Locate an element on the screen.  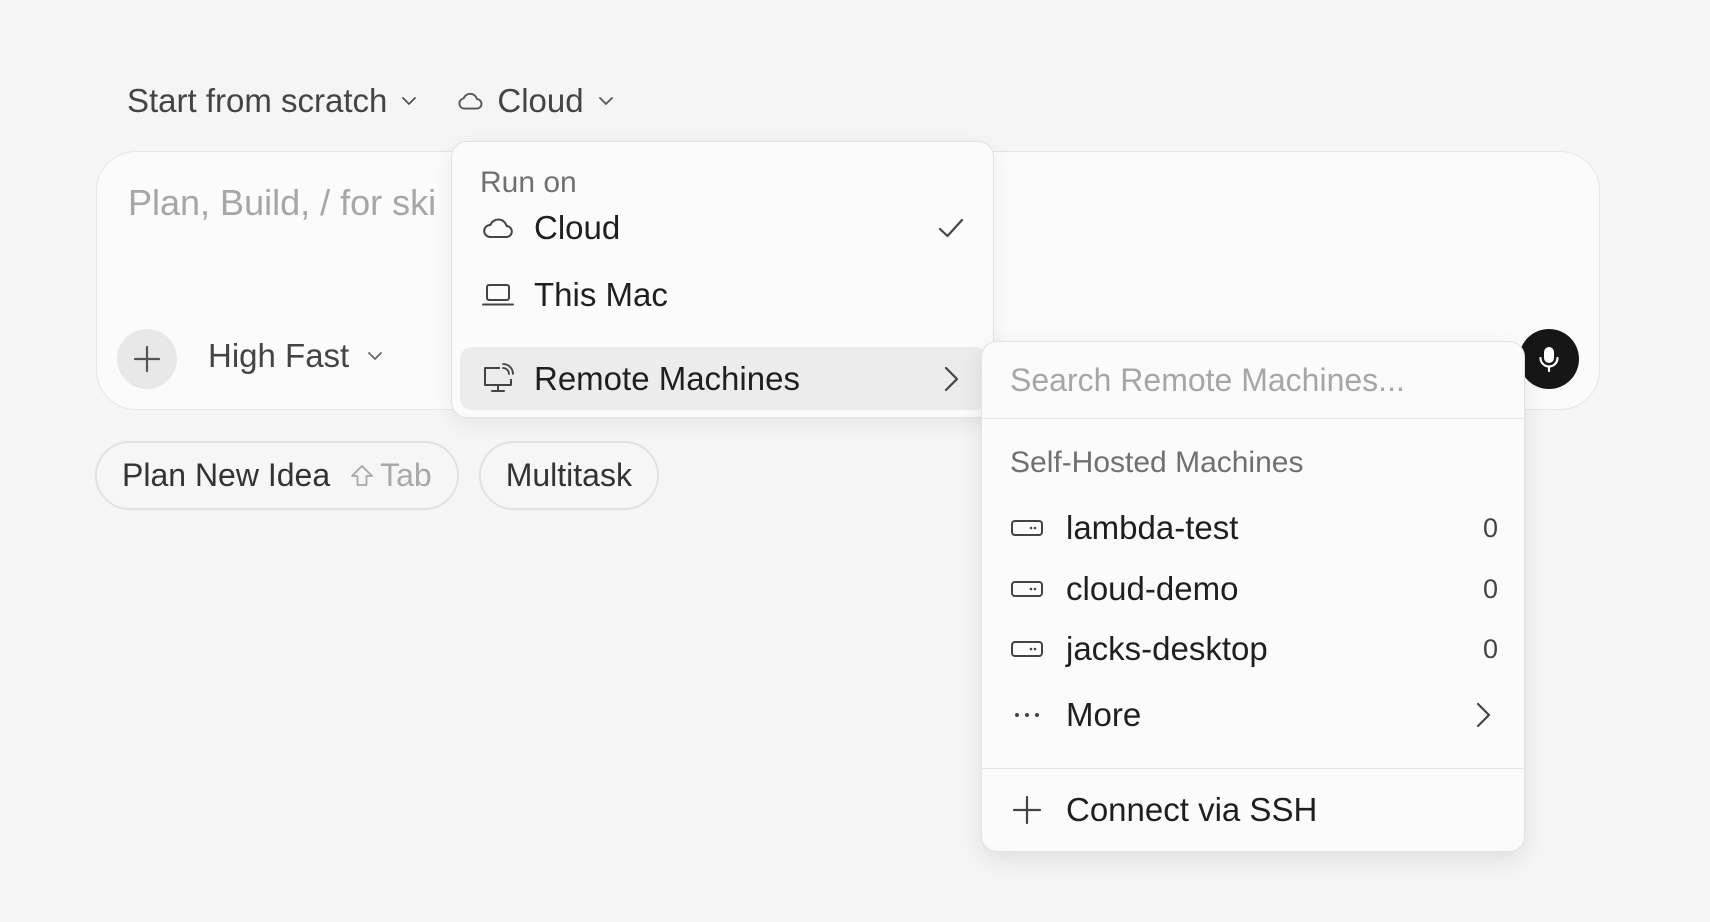
menu-header: Run on is located at coordinates (528, 182).